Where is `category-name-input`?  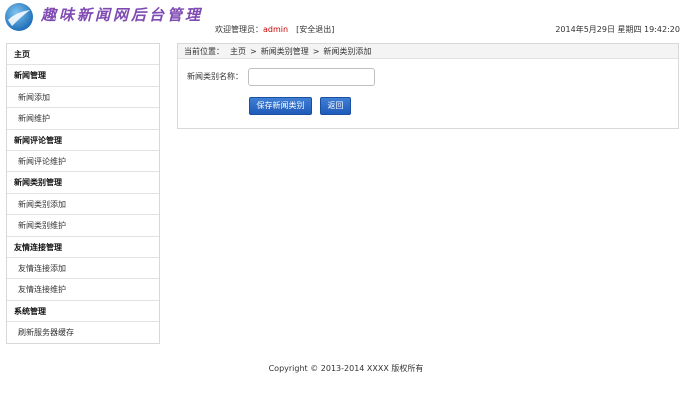
category-name-input is located at coordinates (311, 77).